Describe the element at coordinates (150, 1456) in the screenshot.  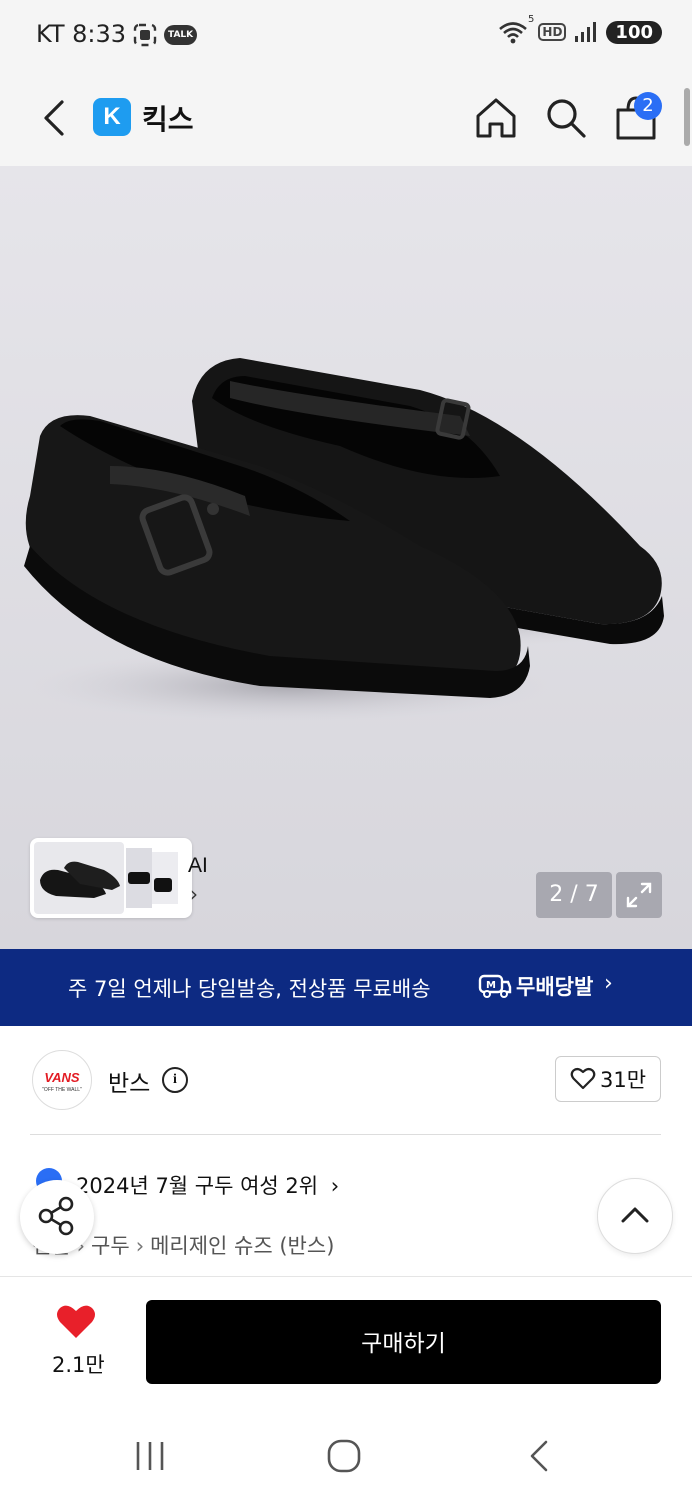
I see `recent-apps-icon` at that location.